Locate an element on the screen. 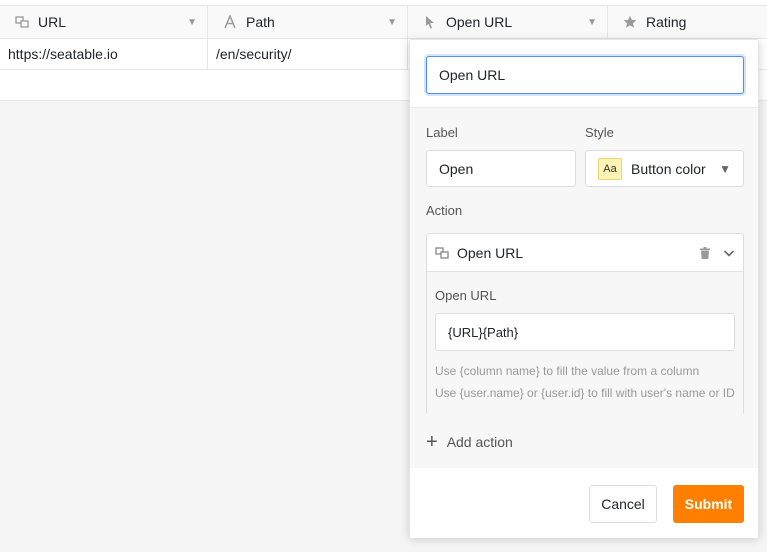  column-header-label: Path is located at coordinates (260, 22).